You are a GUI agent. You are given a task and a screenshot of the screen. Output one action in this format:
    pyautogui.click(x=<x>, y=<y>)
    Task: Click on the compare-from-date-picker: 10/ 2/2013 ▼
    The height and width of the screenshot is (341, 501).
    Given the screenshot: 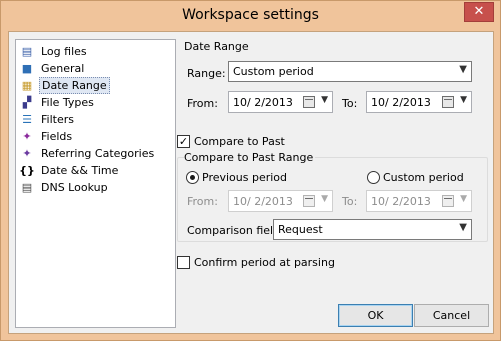 What is the action you would take?
    pyautogui.click(x=280, y=201)
    